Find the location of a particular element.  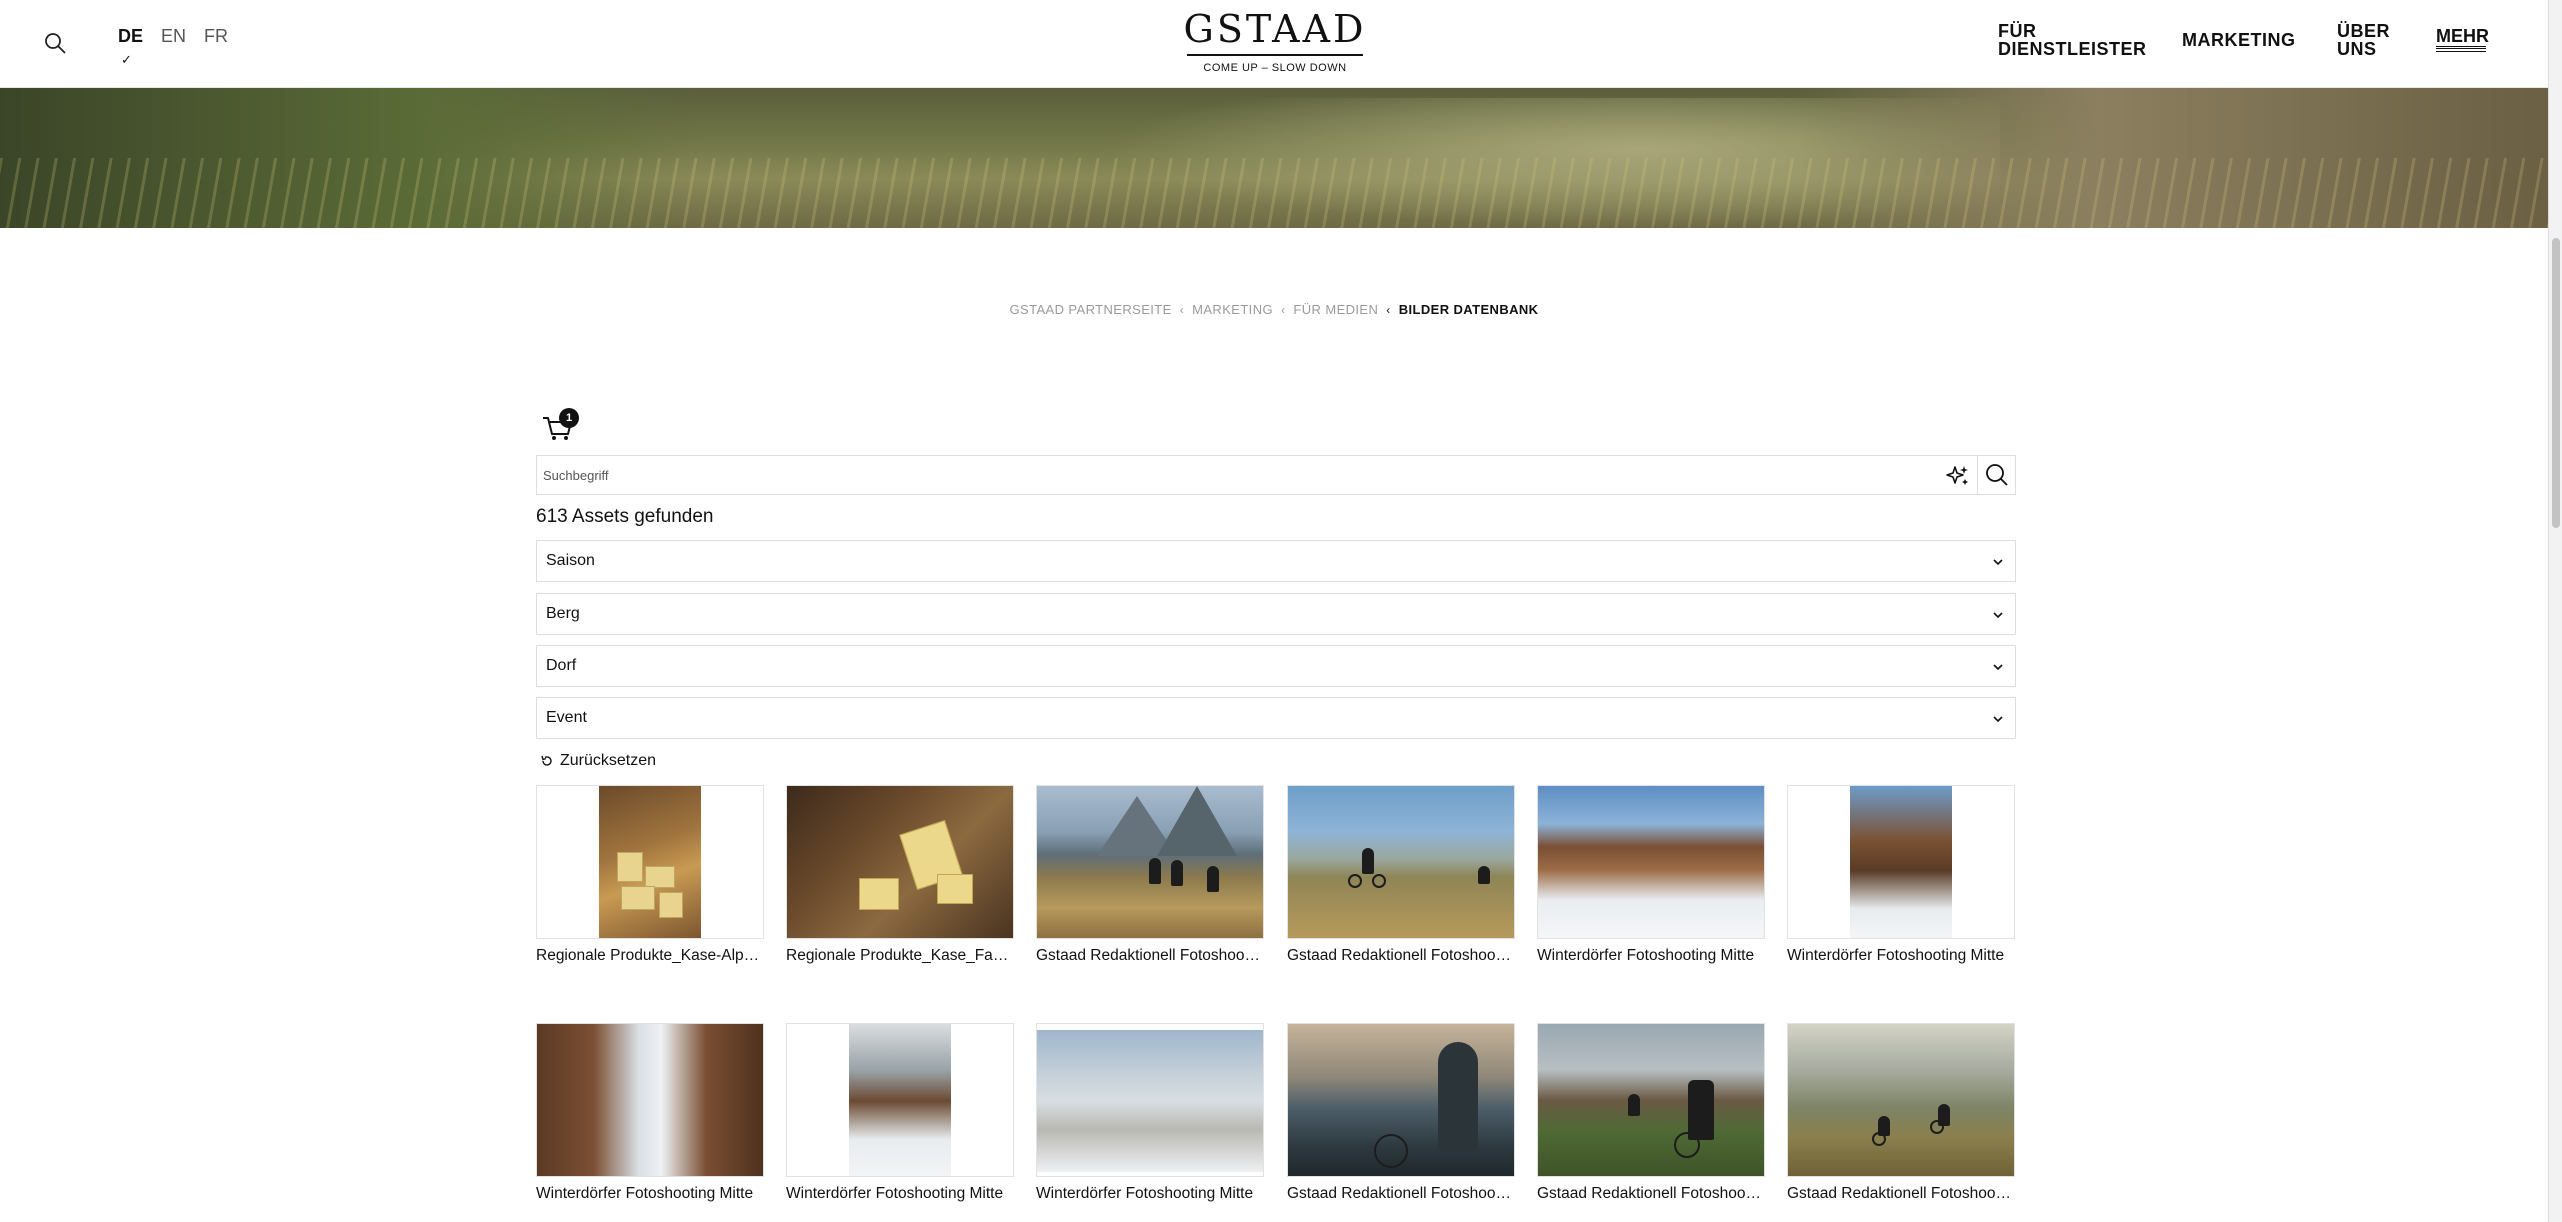

asset-card: Regionale Produkte_Kase_Familie is located at coordinates (900, 875).